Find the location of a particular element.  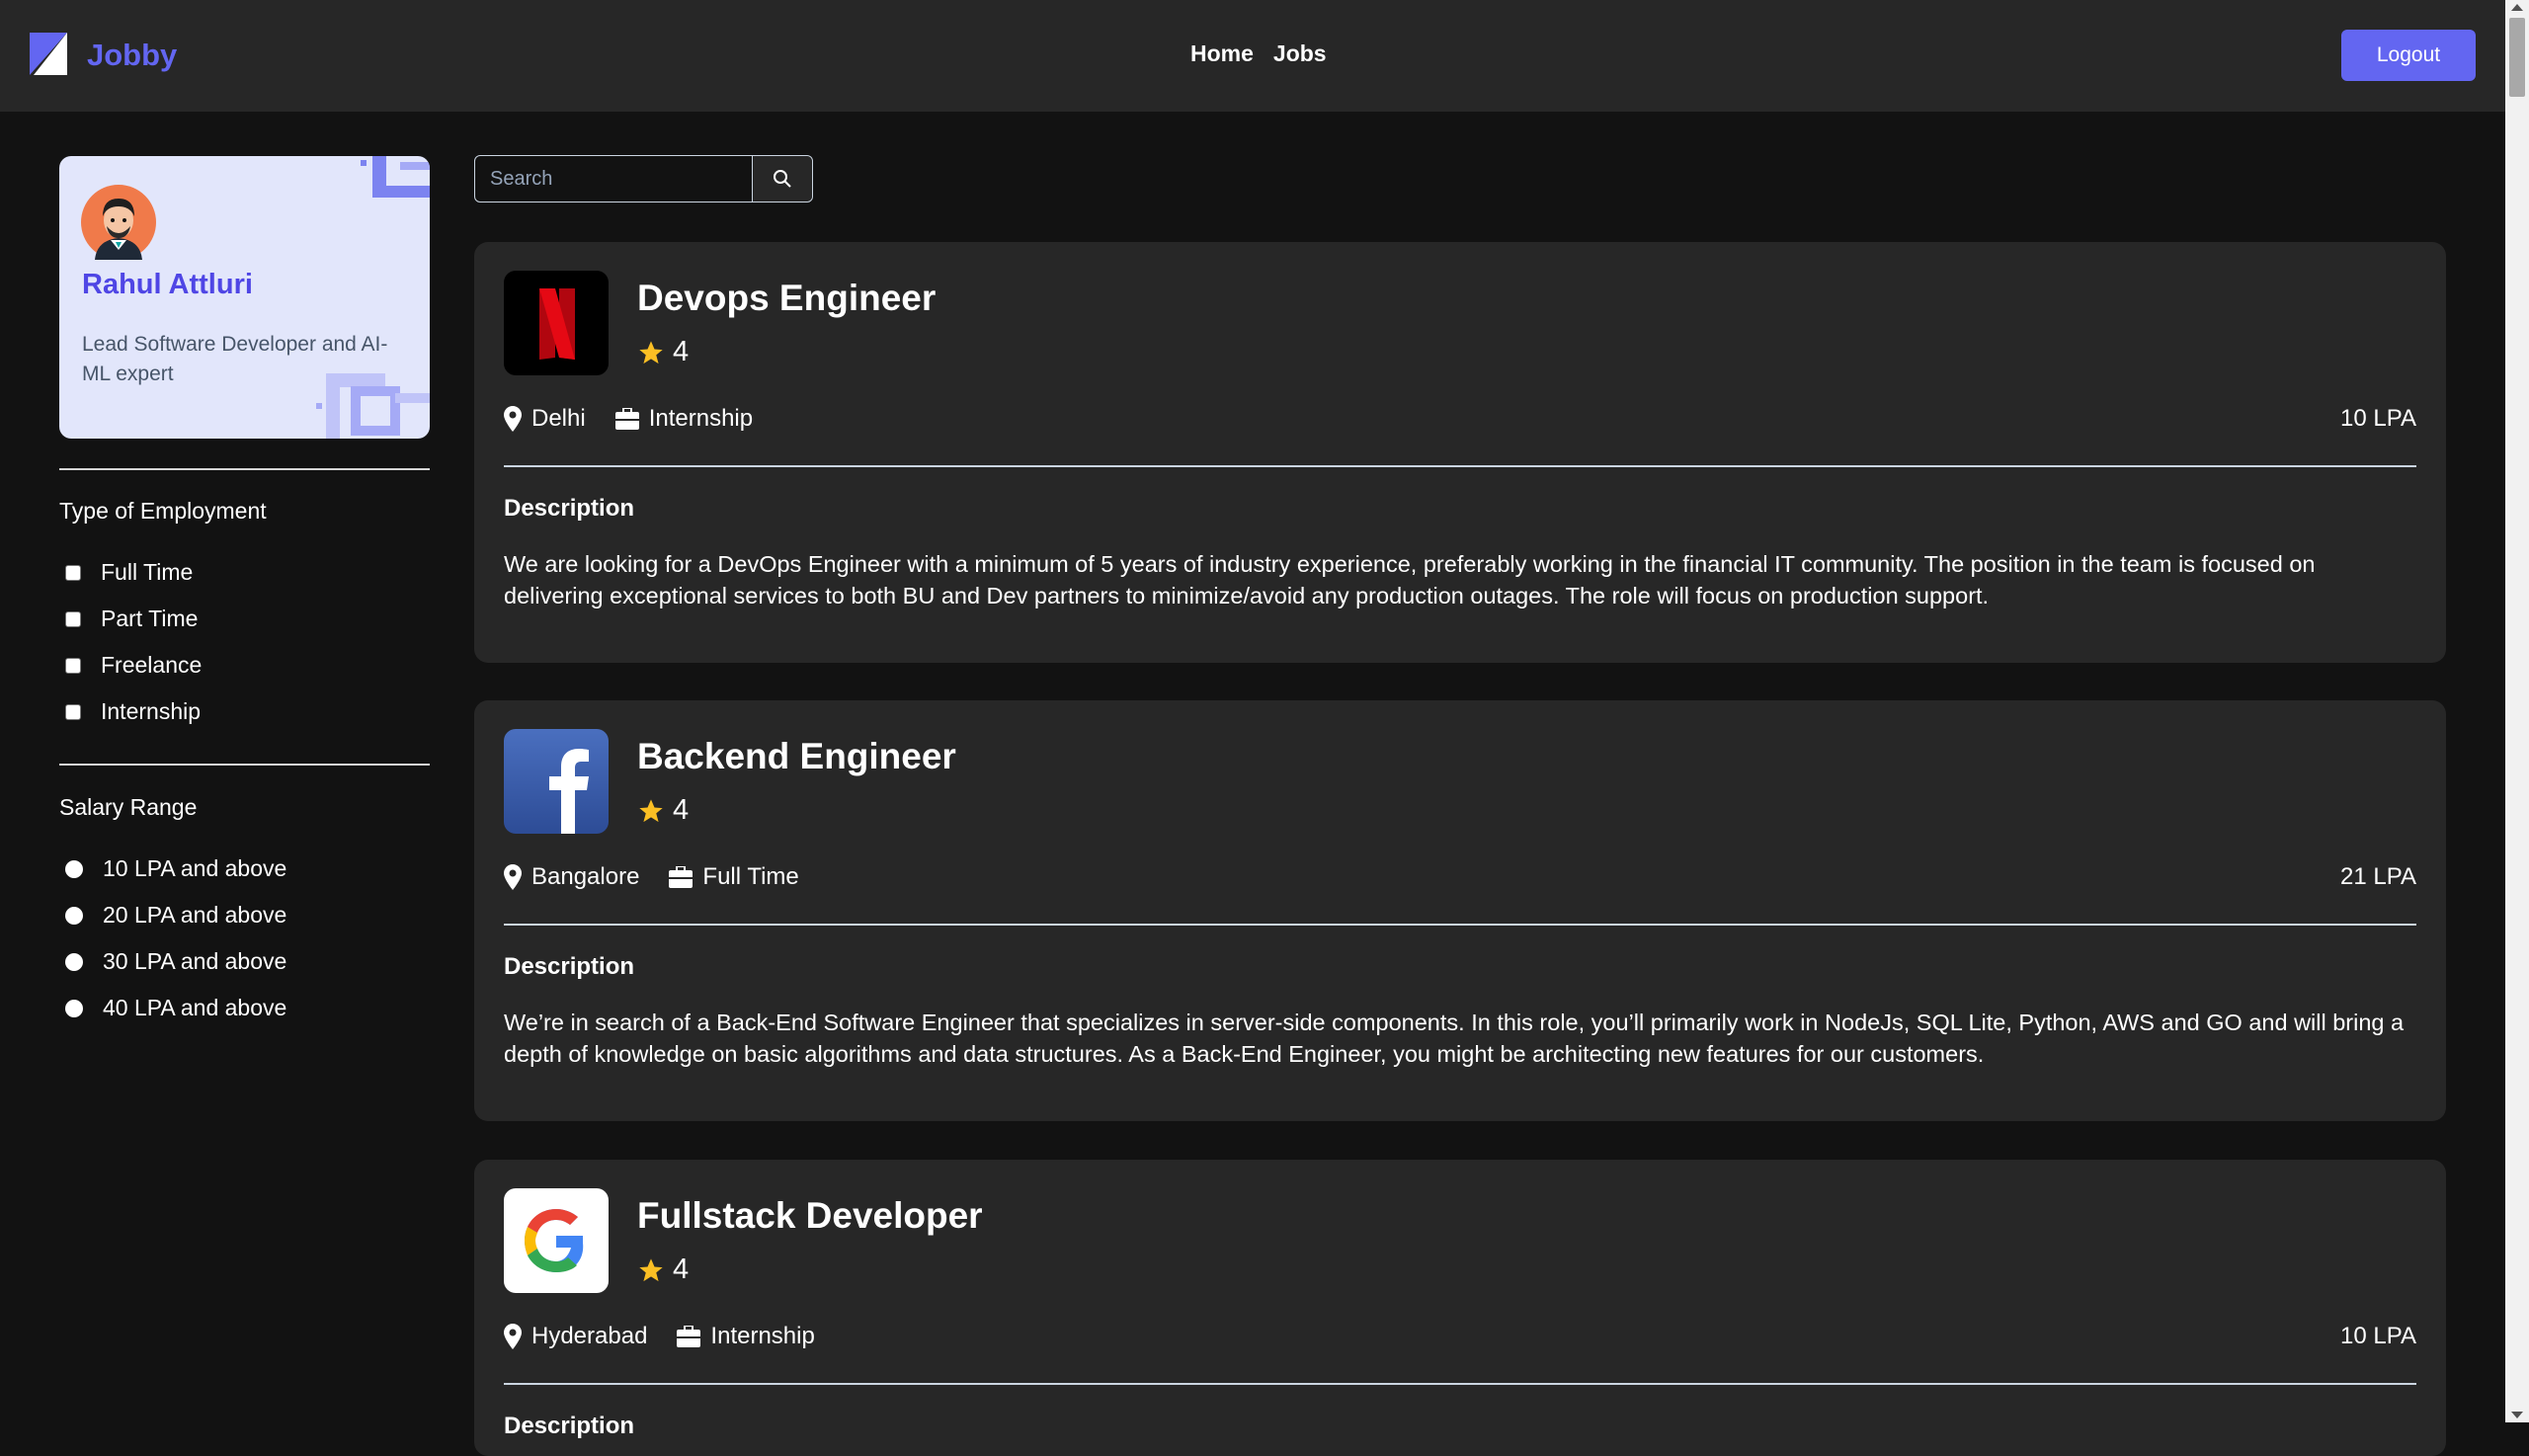

netflix-logo-icon is located at coordinates (556, 323).